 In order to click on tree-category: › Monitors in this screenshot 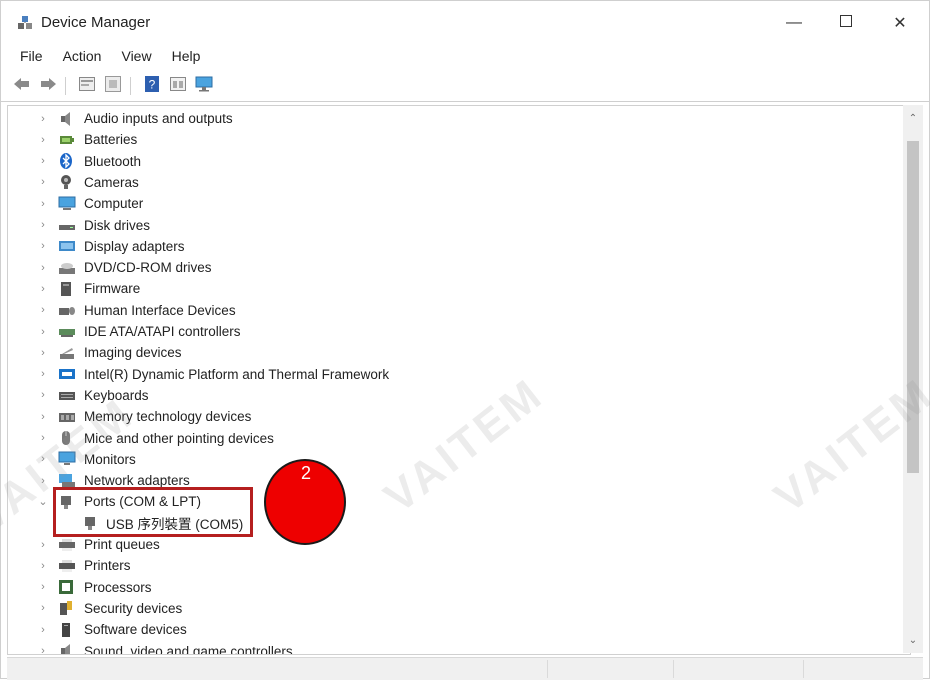, I will do `click(448, 459)`.